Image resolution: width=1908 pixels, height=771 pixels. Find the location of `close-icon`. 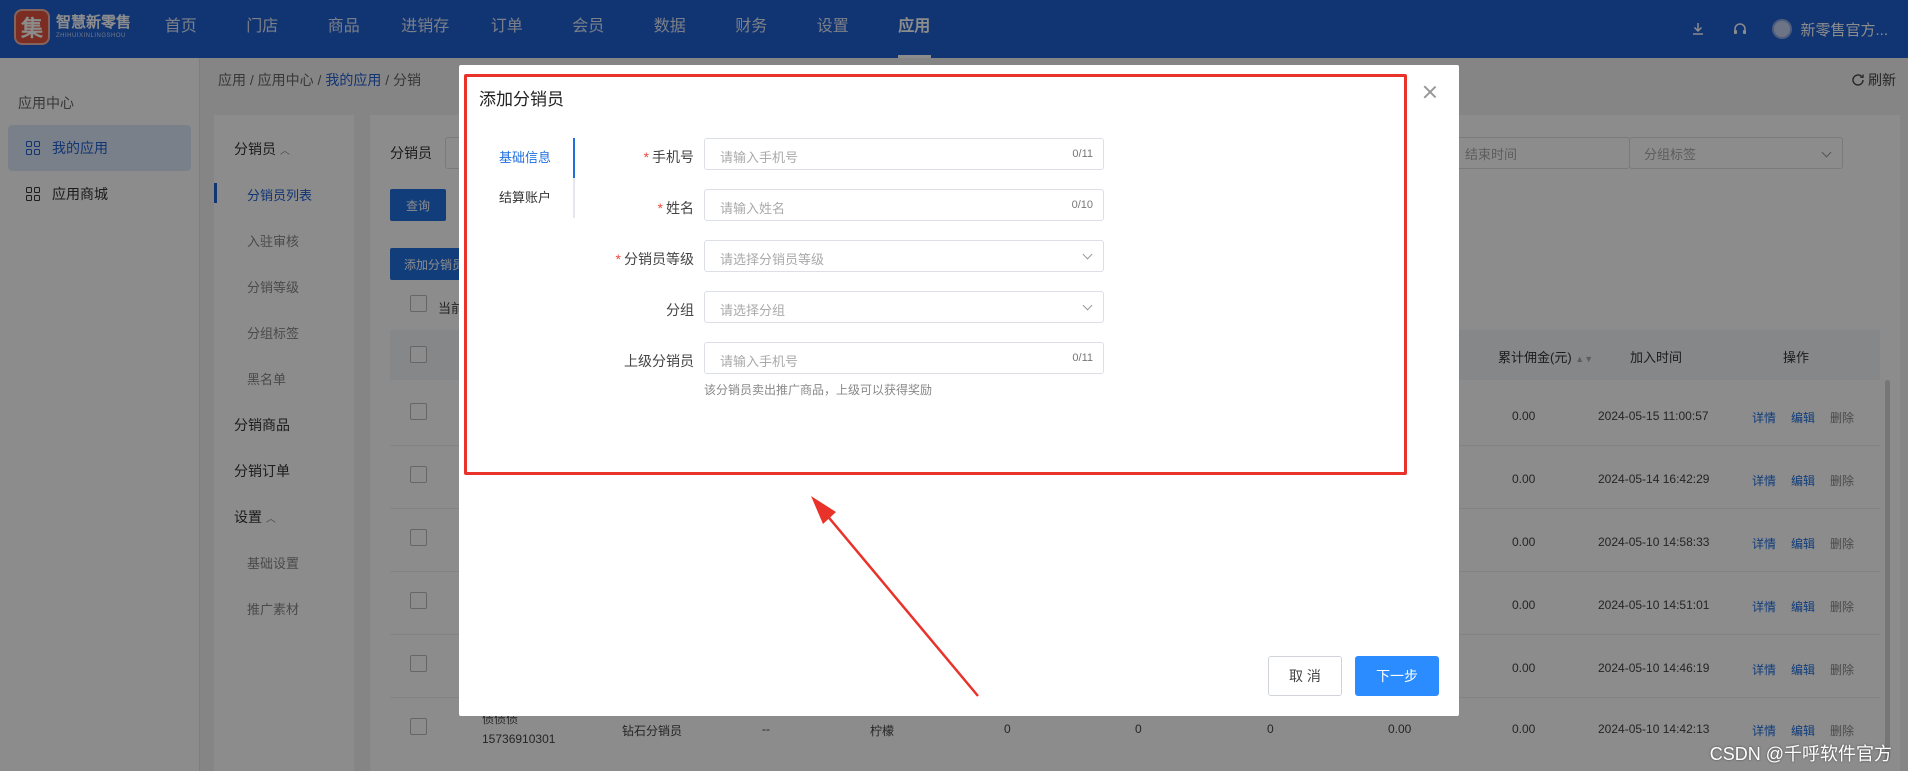

close-icon is located at coordinates (1430, 92).